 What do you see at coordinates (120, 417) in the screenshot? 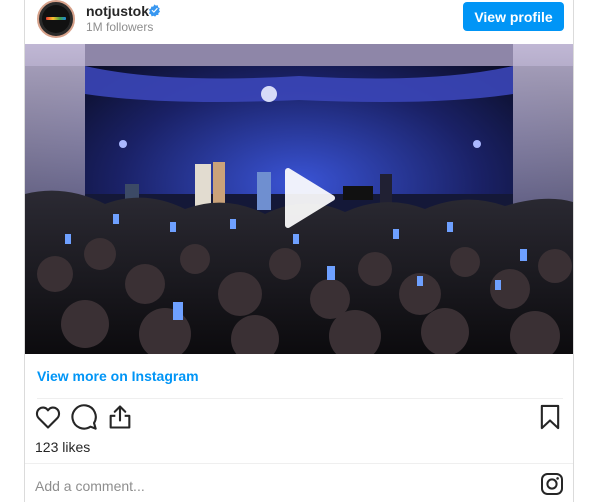
I see `share-icon` at bounding box center [120, 417].